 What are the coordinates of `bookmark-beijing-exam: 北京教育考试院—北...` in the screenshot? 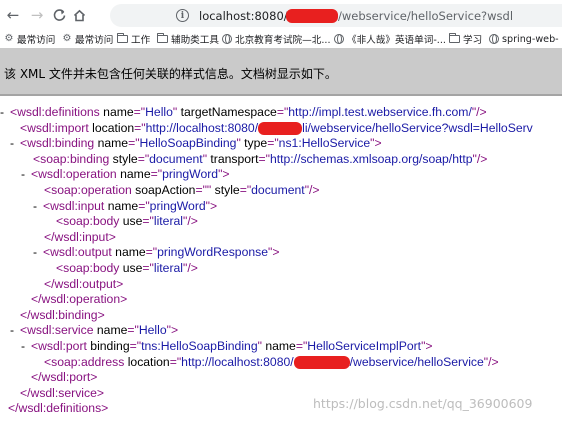 It's located at (276, 39).